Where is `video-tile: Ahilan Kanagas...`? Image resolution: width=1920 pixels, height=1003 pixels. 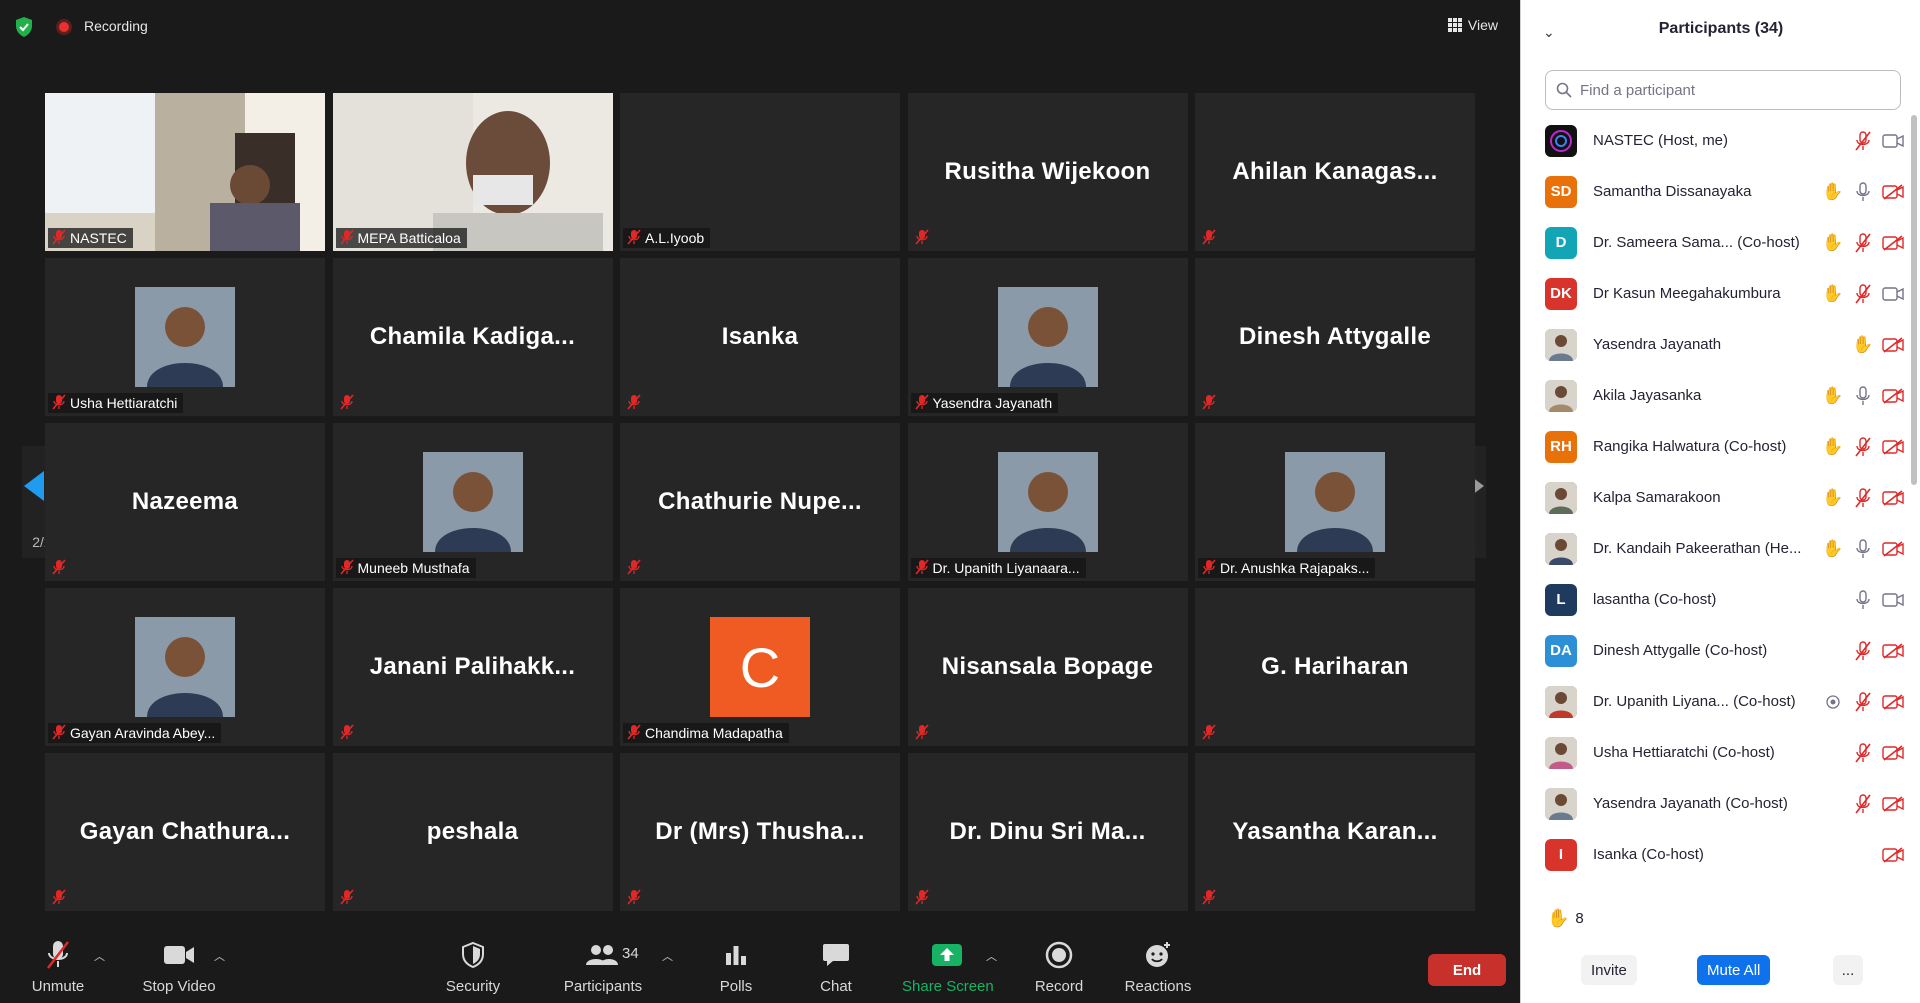
video-tile: Ahilan Kanagas... is located at coordinates (1335, 172).